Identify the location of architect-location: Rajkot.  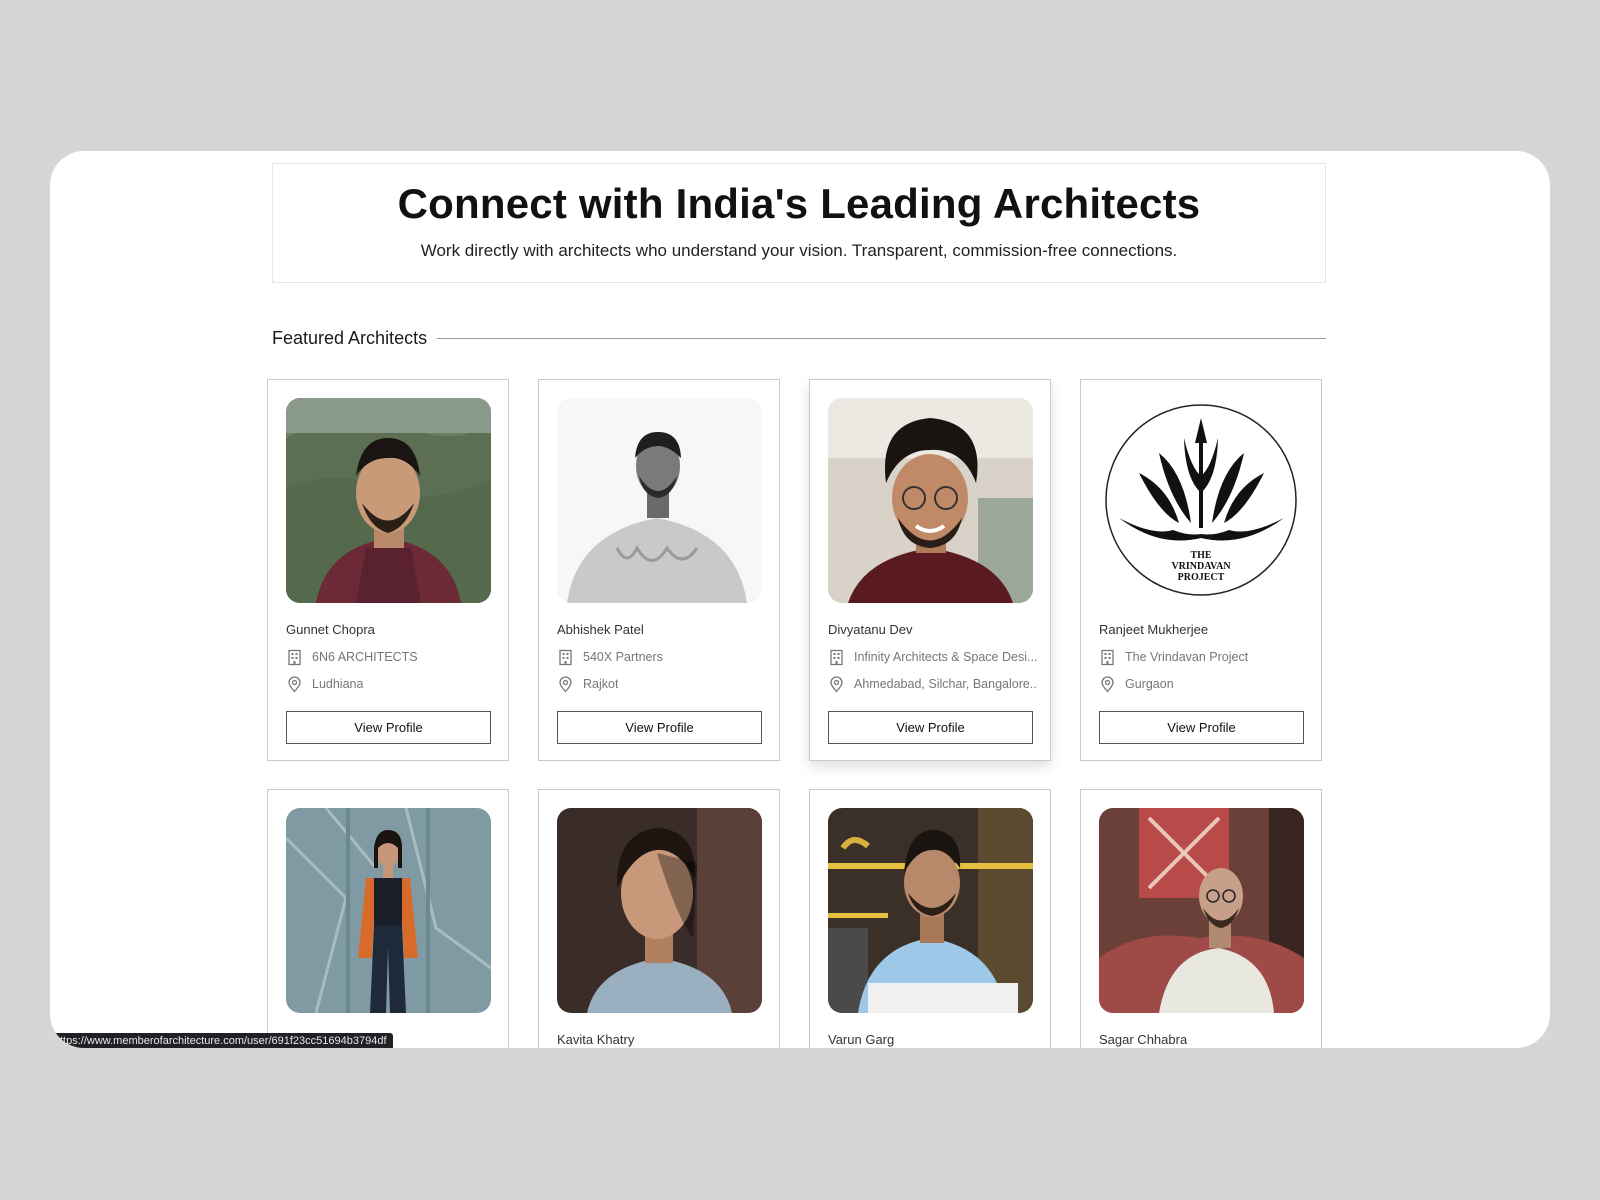
(662, 684).